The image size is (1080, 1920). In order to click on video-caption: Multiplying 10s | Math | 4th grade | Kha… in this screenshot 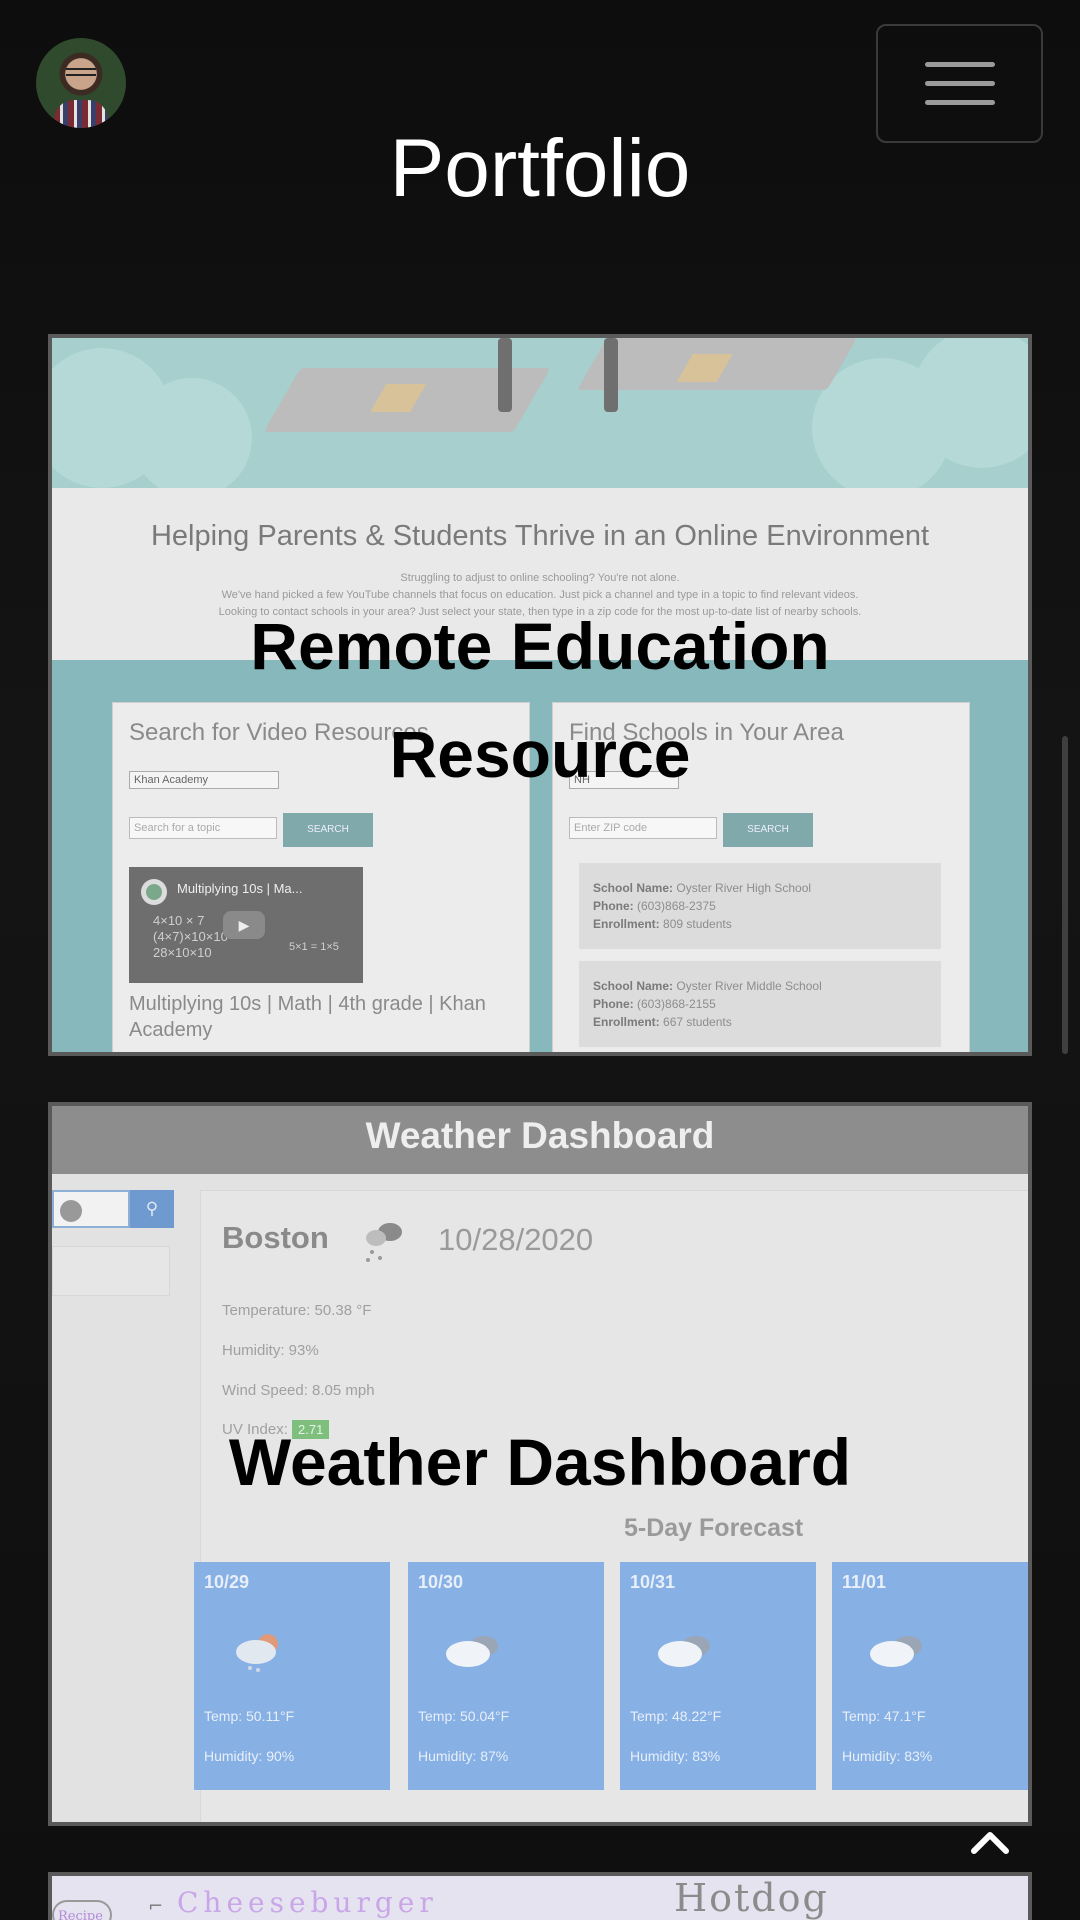, I will do `click(307, 1017)`.